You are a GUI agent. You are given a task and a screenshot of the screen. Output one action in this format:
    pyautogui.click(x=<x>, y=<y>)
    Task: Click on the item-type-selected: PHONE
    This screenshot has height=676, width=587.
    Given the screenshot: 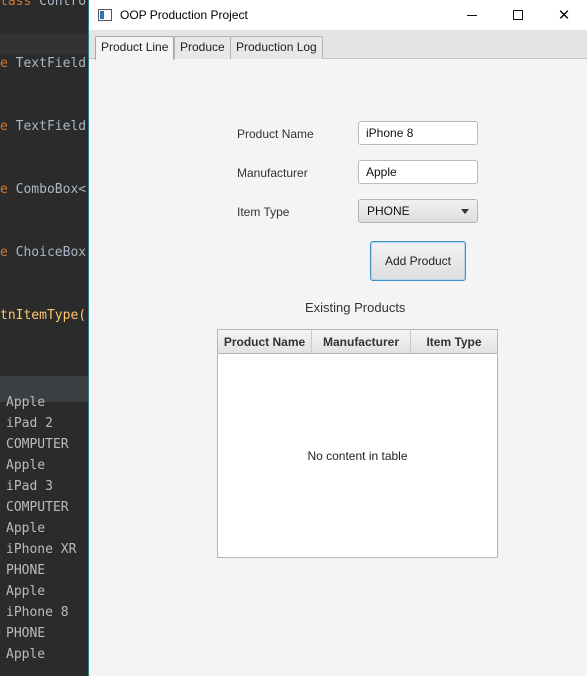 What is the action you would take?
    pyautogui.click(x=388, y=211)
    